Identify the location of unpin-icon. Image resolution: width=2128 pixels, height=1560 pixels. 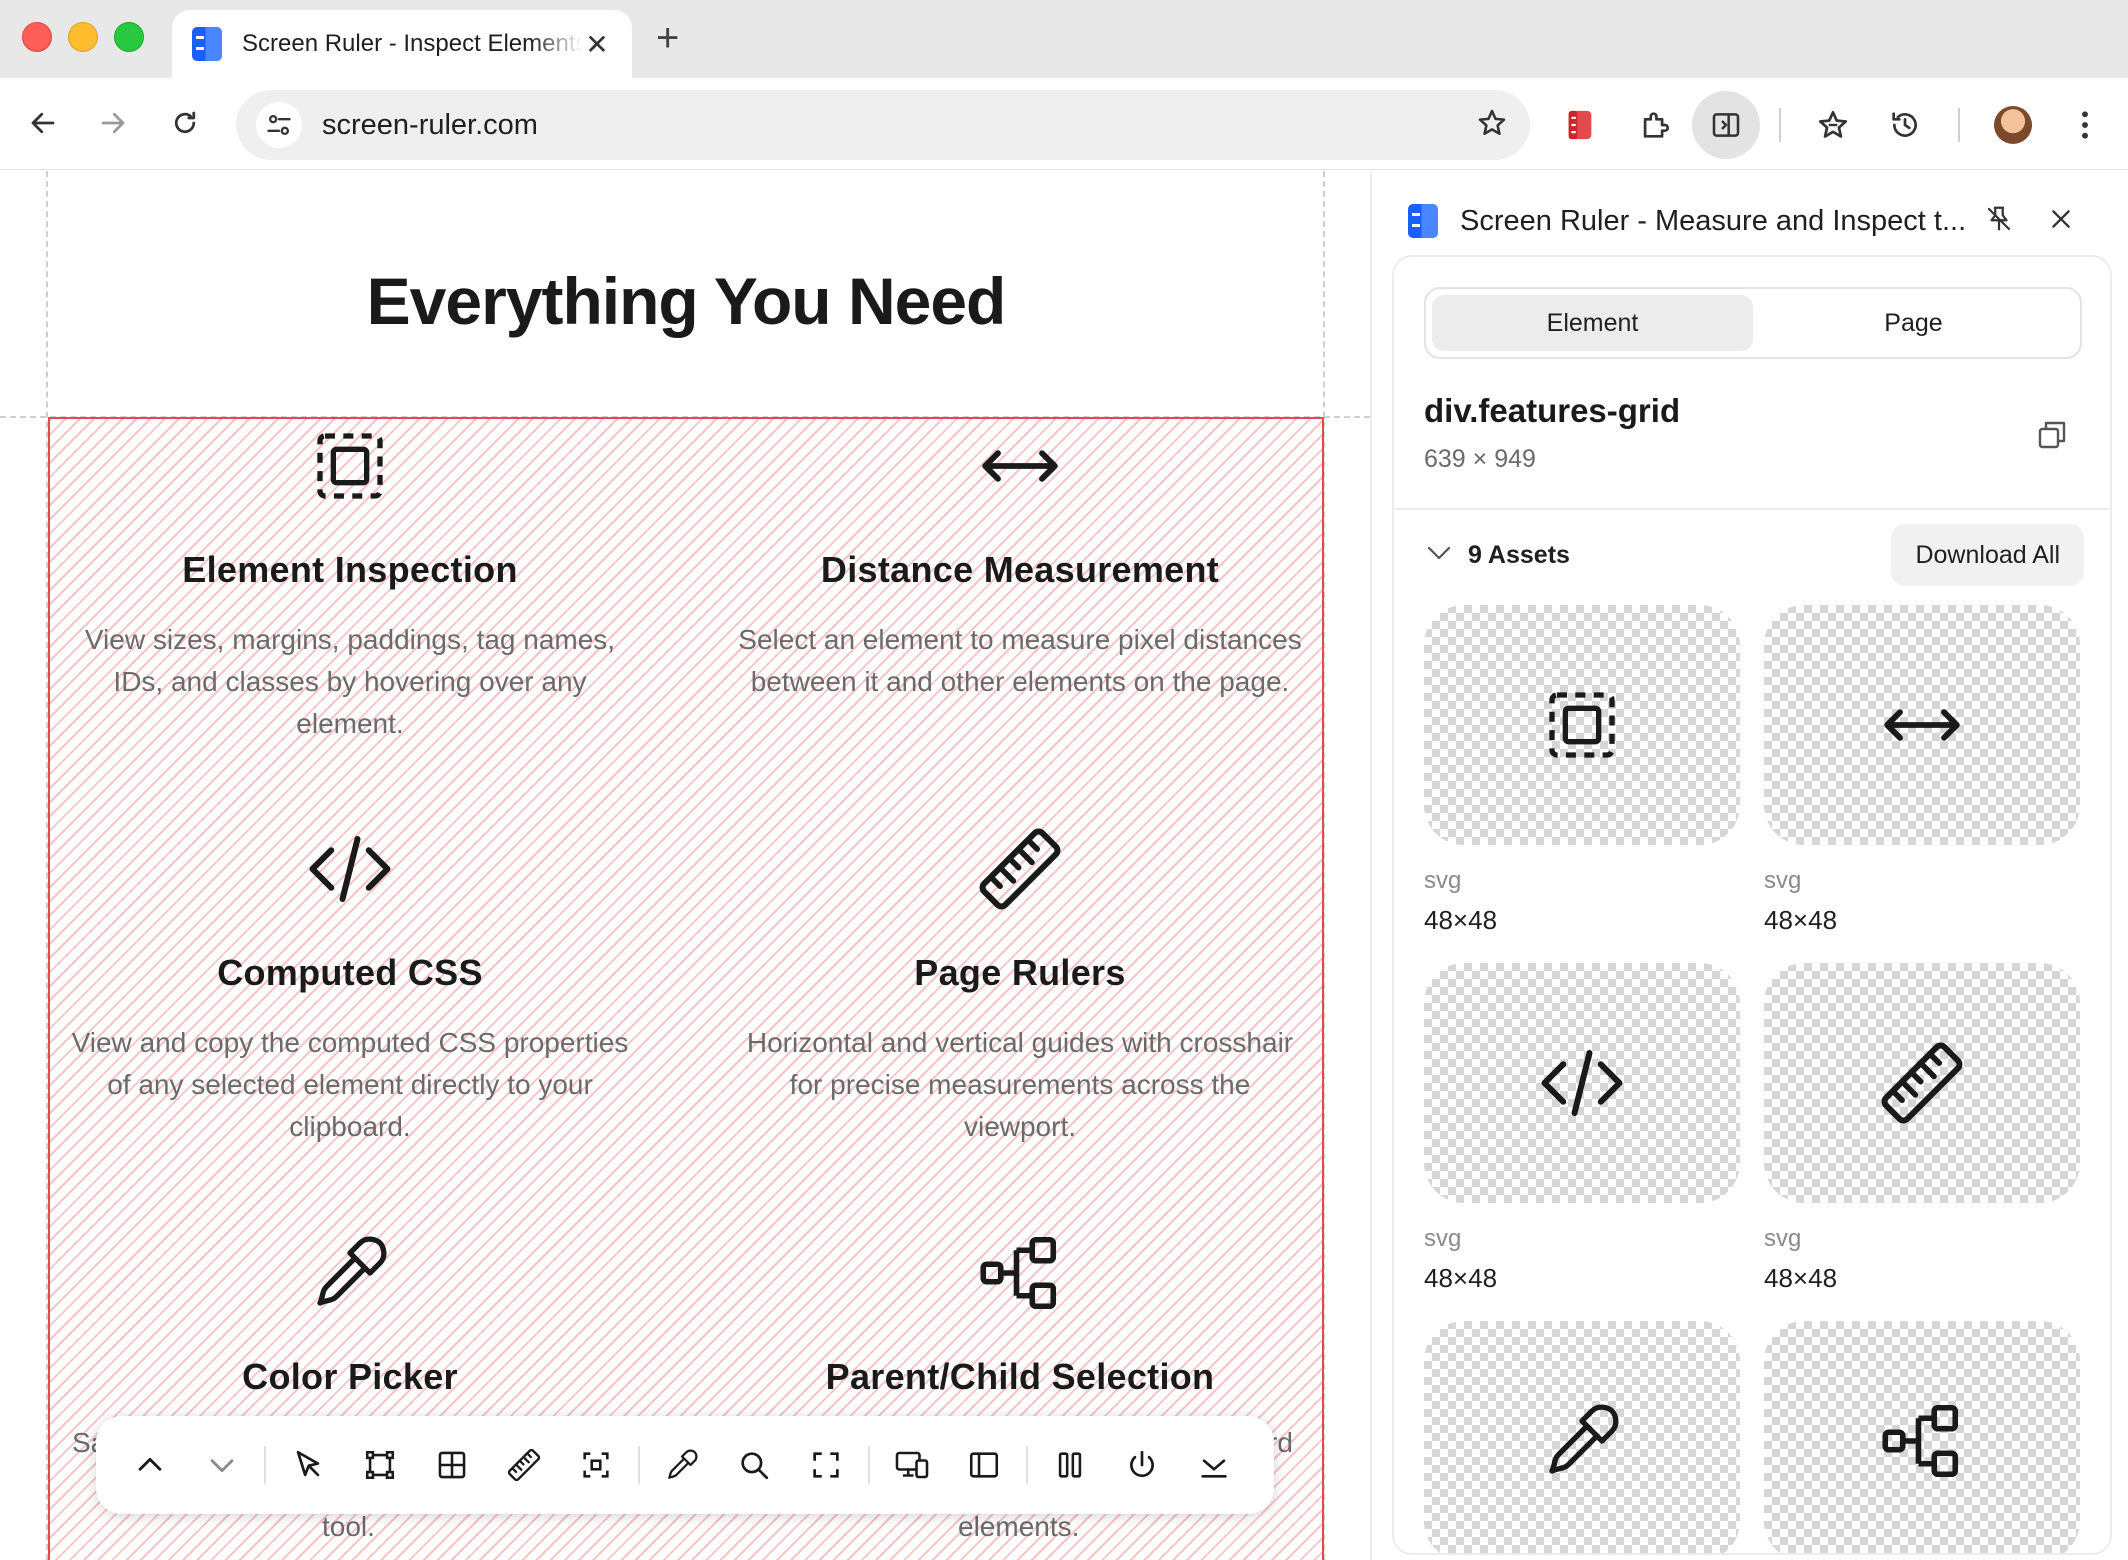
(1999, 221).